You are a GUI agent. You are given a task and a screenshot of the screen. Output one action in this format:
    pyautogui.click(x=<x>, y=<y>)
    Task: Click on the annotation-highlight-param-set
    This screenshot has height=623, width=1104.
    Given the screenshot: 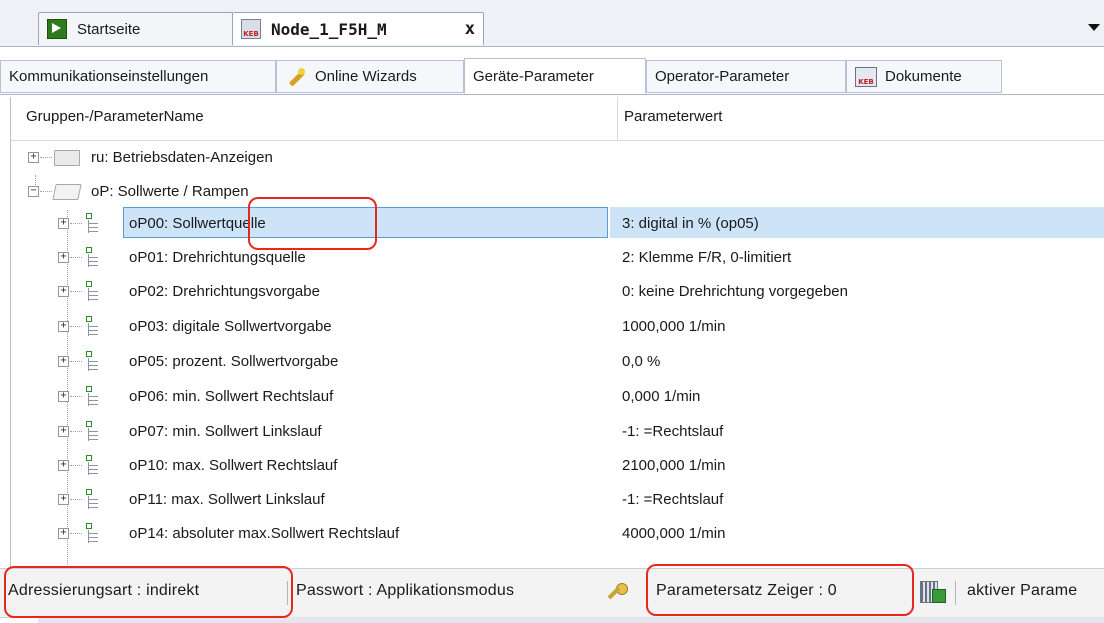 What is the action you would take?
    pyautogui.click(x=780, y=590)
    